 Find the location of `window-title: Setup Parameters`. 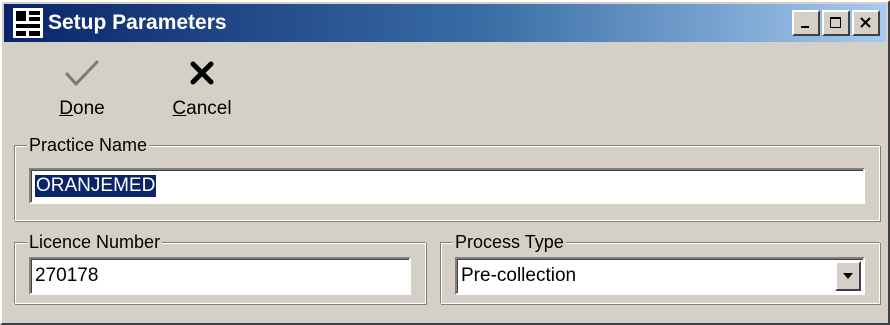

window-title: Setup Parameters is located at coordinates (137, 22).